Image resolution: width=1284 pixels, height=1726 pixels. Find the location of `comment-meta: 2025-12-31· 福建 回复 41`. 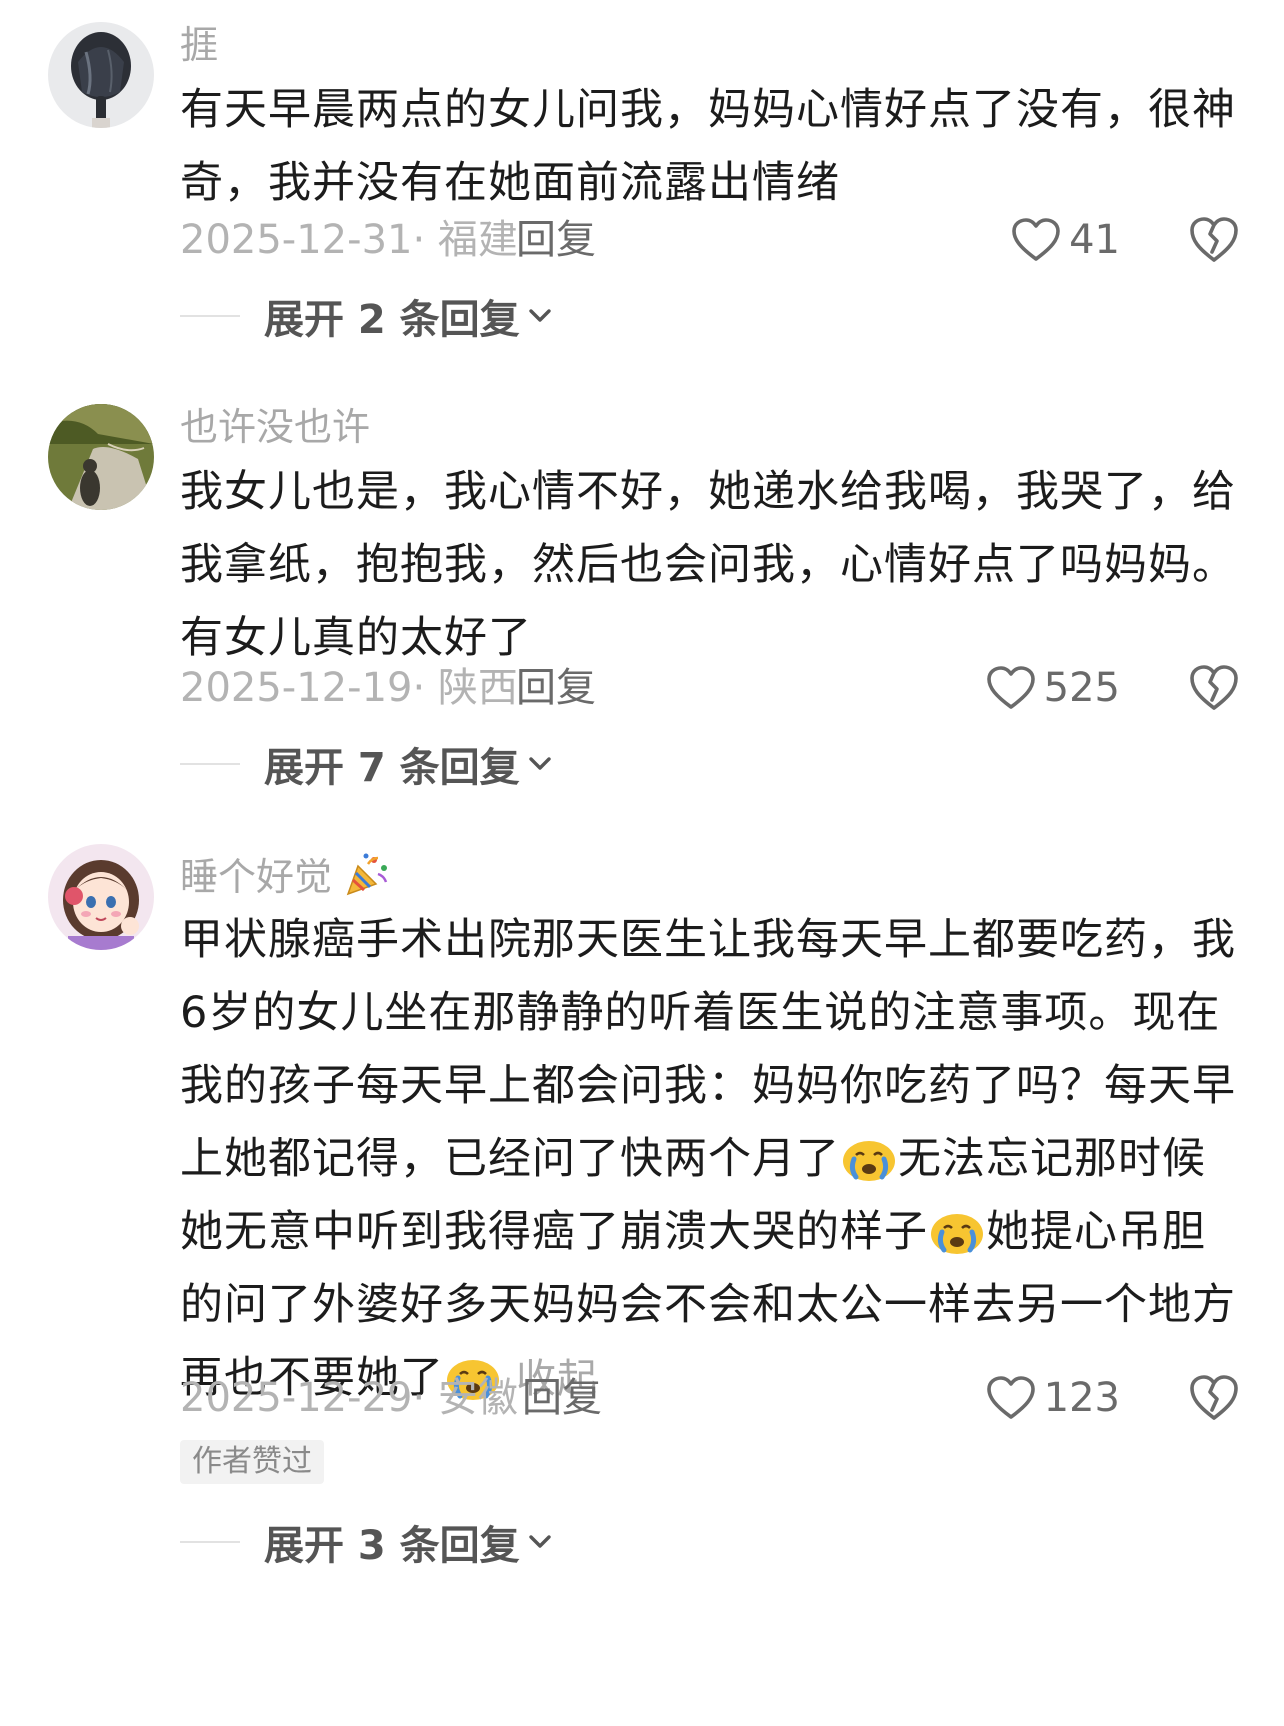

comment-meta: 2025-12-31· 福建 回复 41 is located at coordinates (710, 240).